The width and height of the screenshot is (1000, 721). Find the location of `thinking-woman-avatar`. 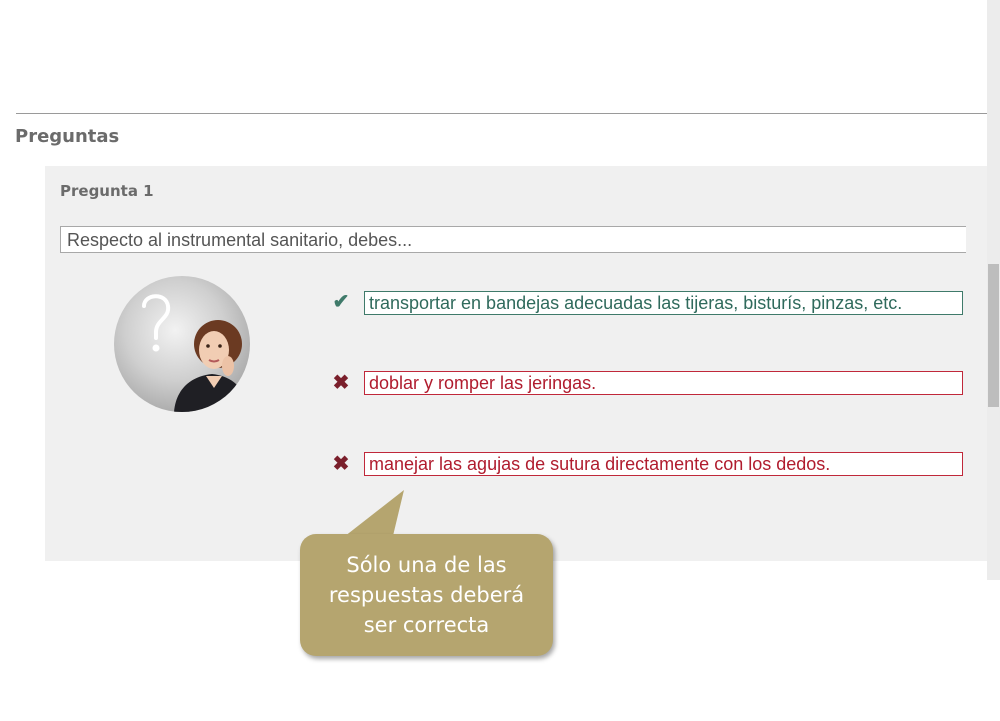

thinking-woman-avatar is located at coordinates (182, 344).